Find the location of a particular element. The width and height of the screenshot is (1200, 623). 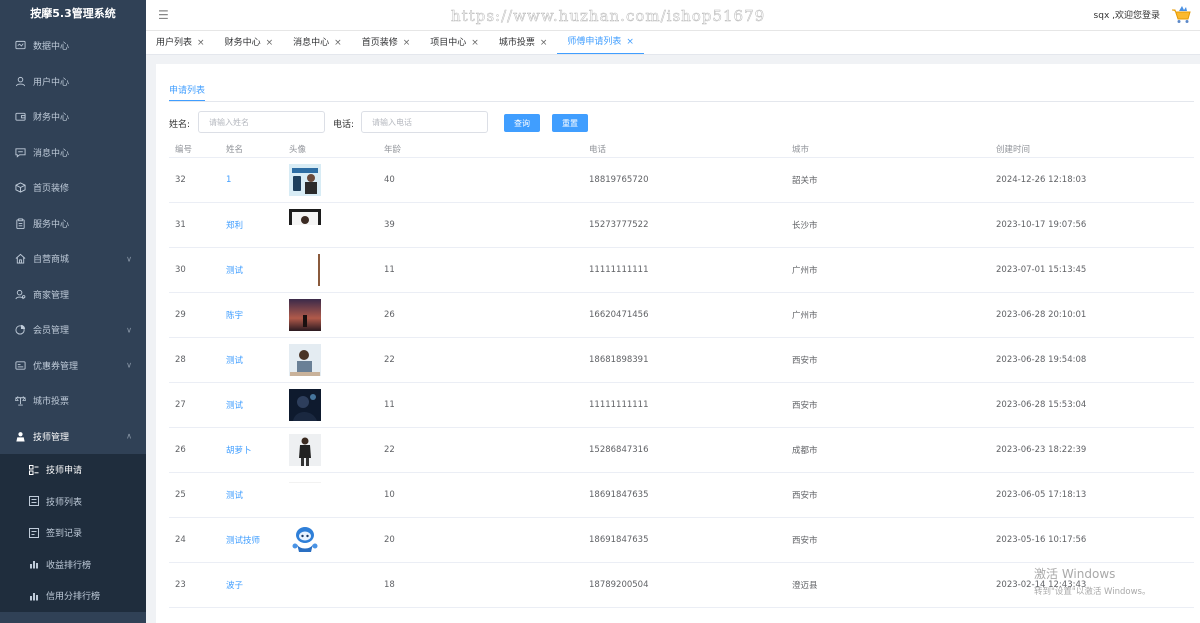

tab-user-list: 用户列表 × is located at coordinates (180, 42).